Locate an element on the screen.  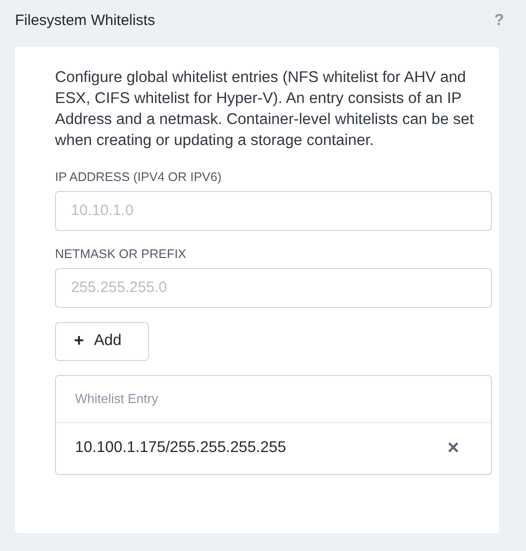
field-label: IP ADDRESS (IPV4 OR IPV6) is located at coordinates (138, 177).